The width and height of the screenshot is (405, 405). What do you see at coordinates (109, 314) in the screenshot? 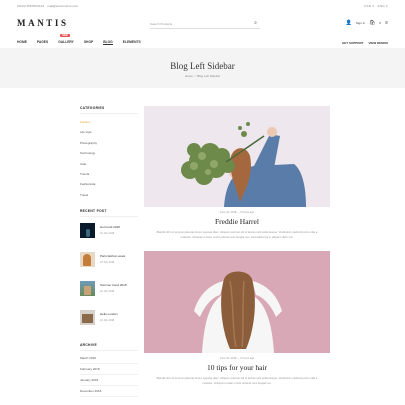
I see `recent-post-title: Hello London` at bounding box center [109, 314].